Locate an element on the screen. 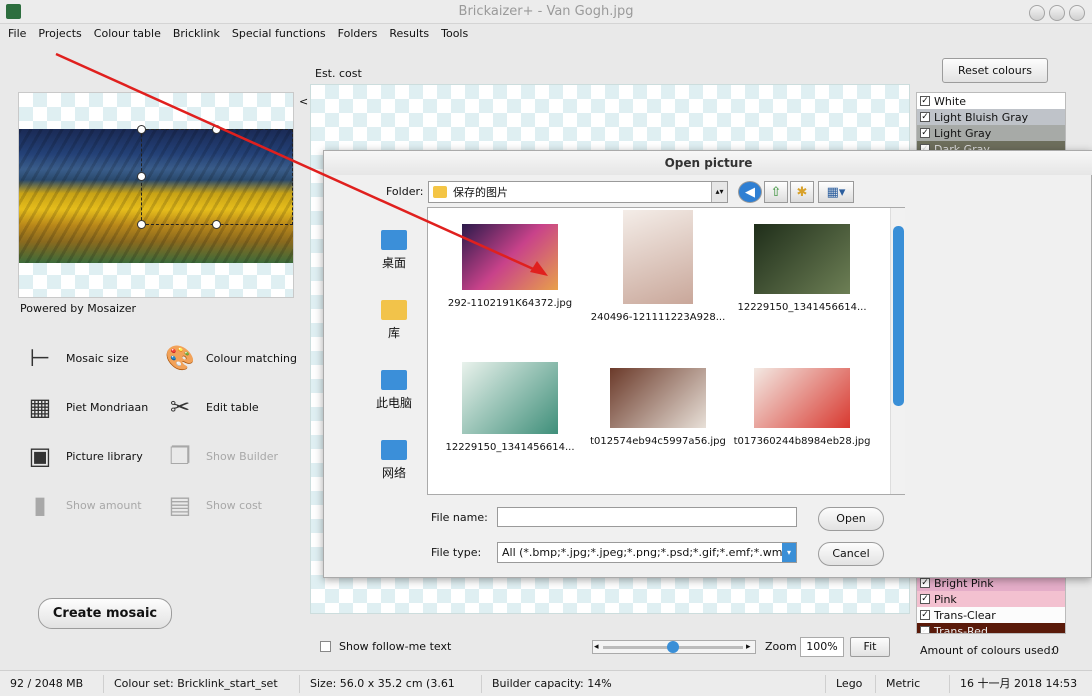 The image size is (1092, 696). builder-capacity-status: Builder capacity: 14% is located at coordinates (654, 683).